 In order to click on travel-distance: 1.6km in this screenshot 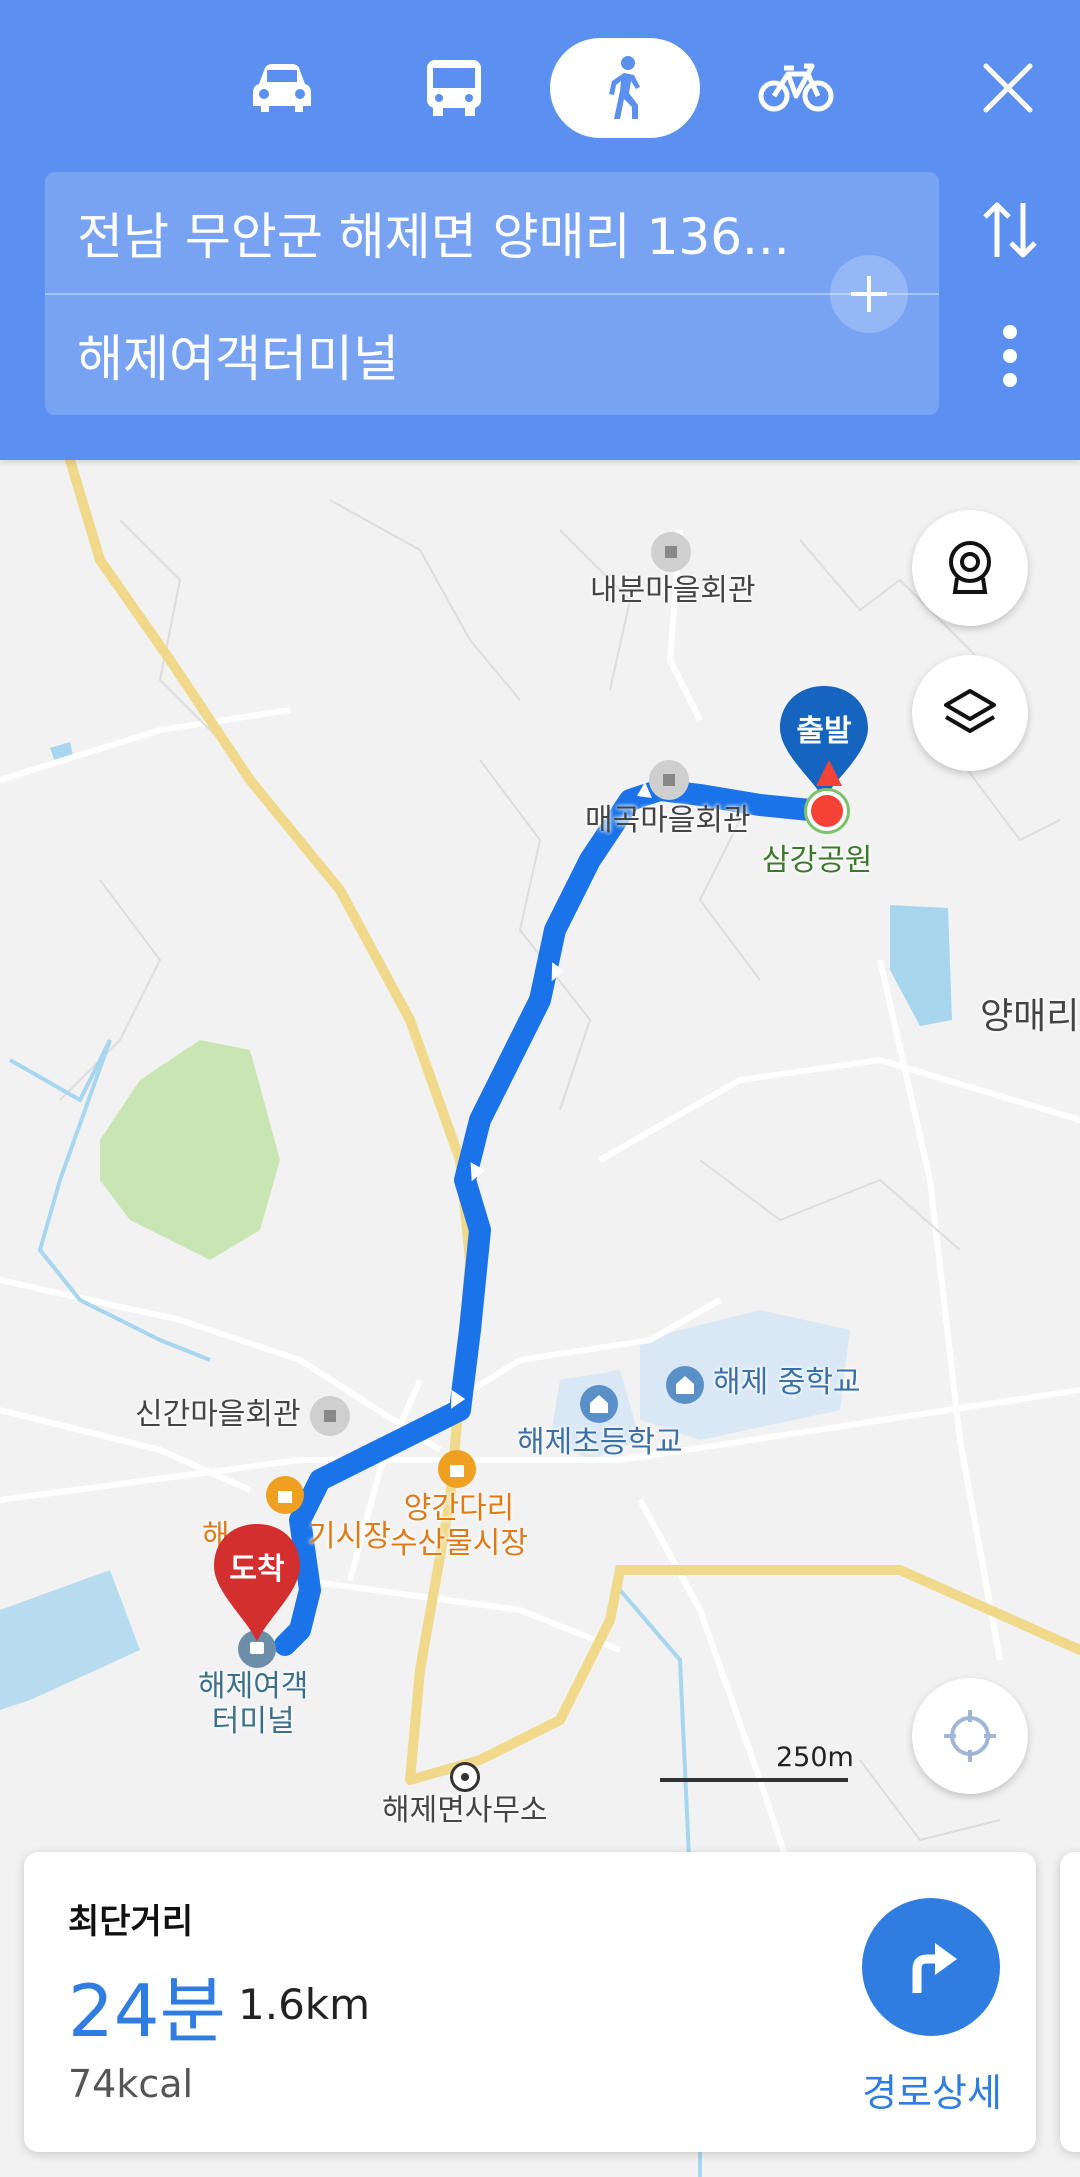, I will do `click(304, 2004)`.